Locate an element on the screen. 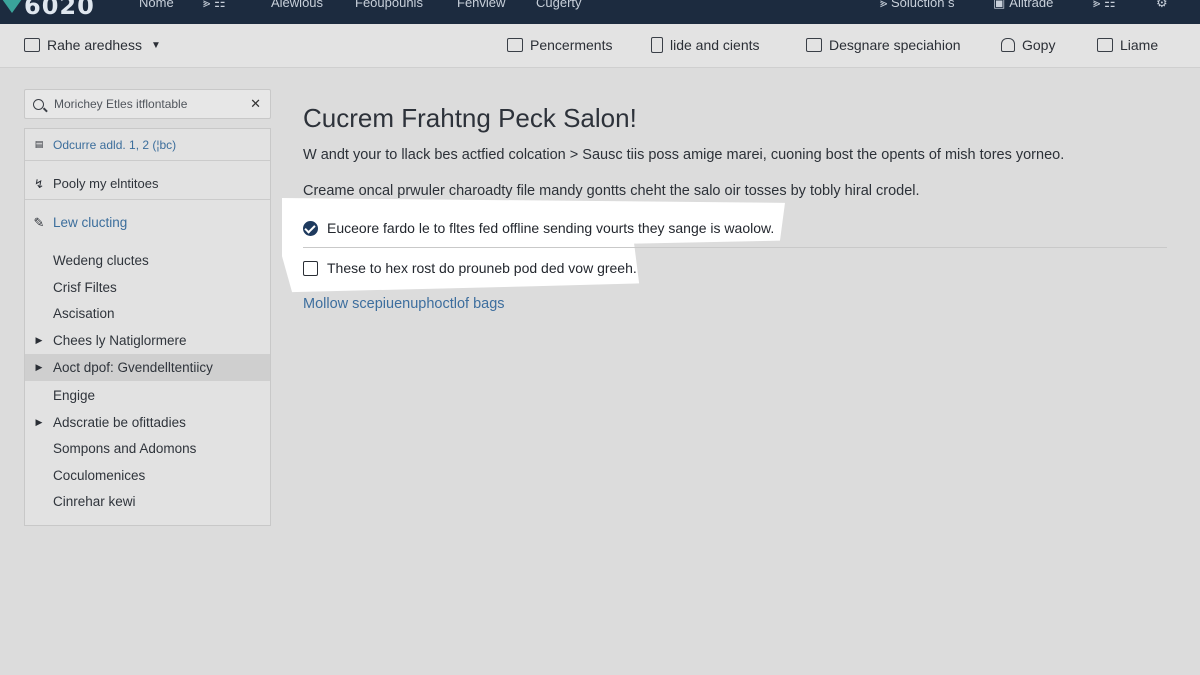 The width and height of the screenshot is (1200, 675). tree-item-label: Adscratie be ofittadies is located at coordinates (119, 422).